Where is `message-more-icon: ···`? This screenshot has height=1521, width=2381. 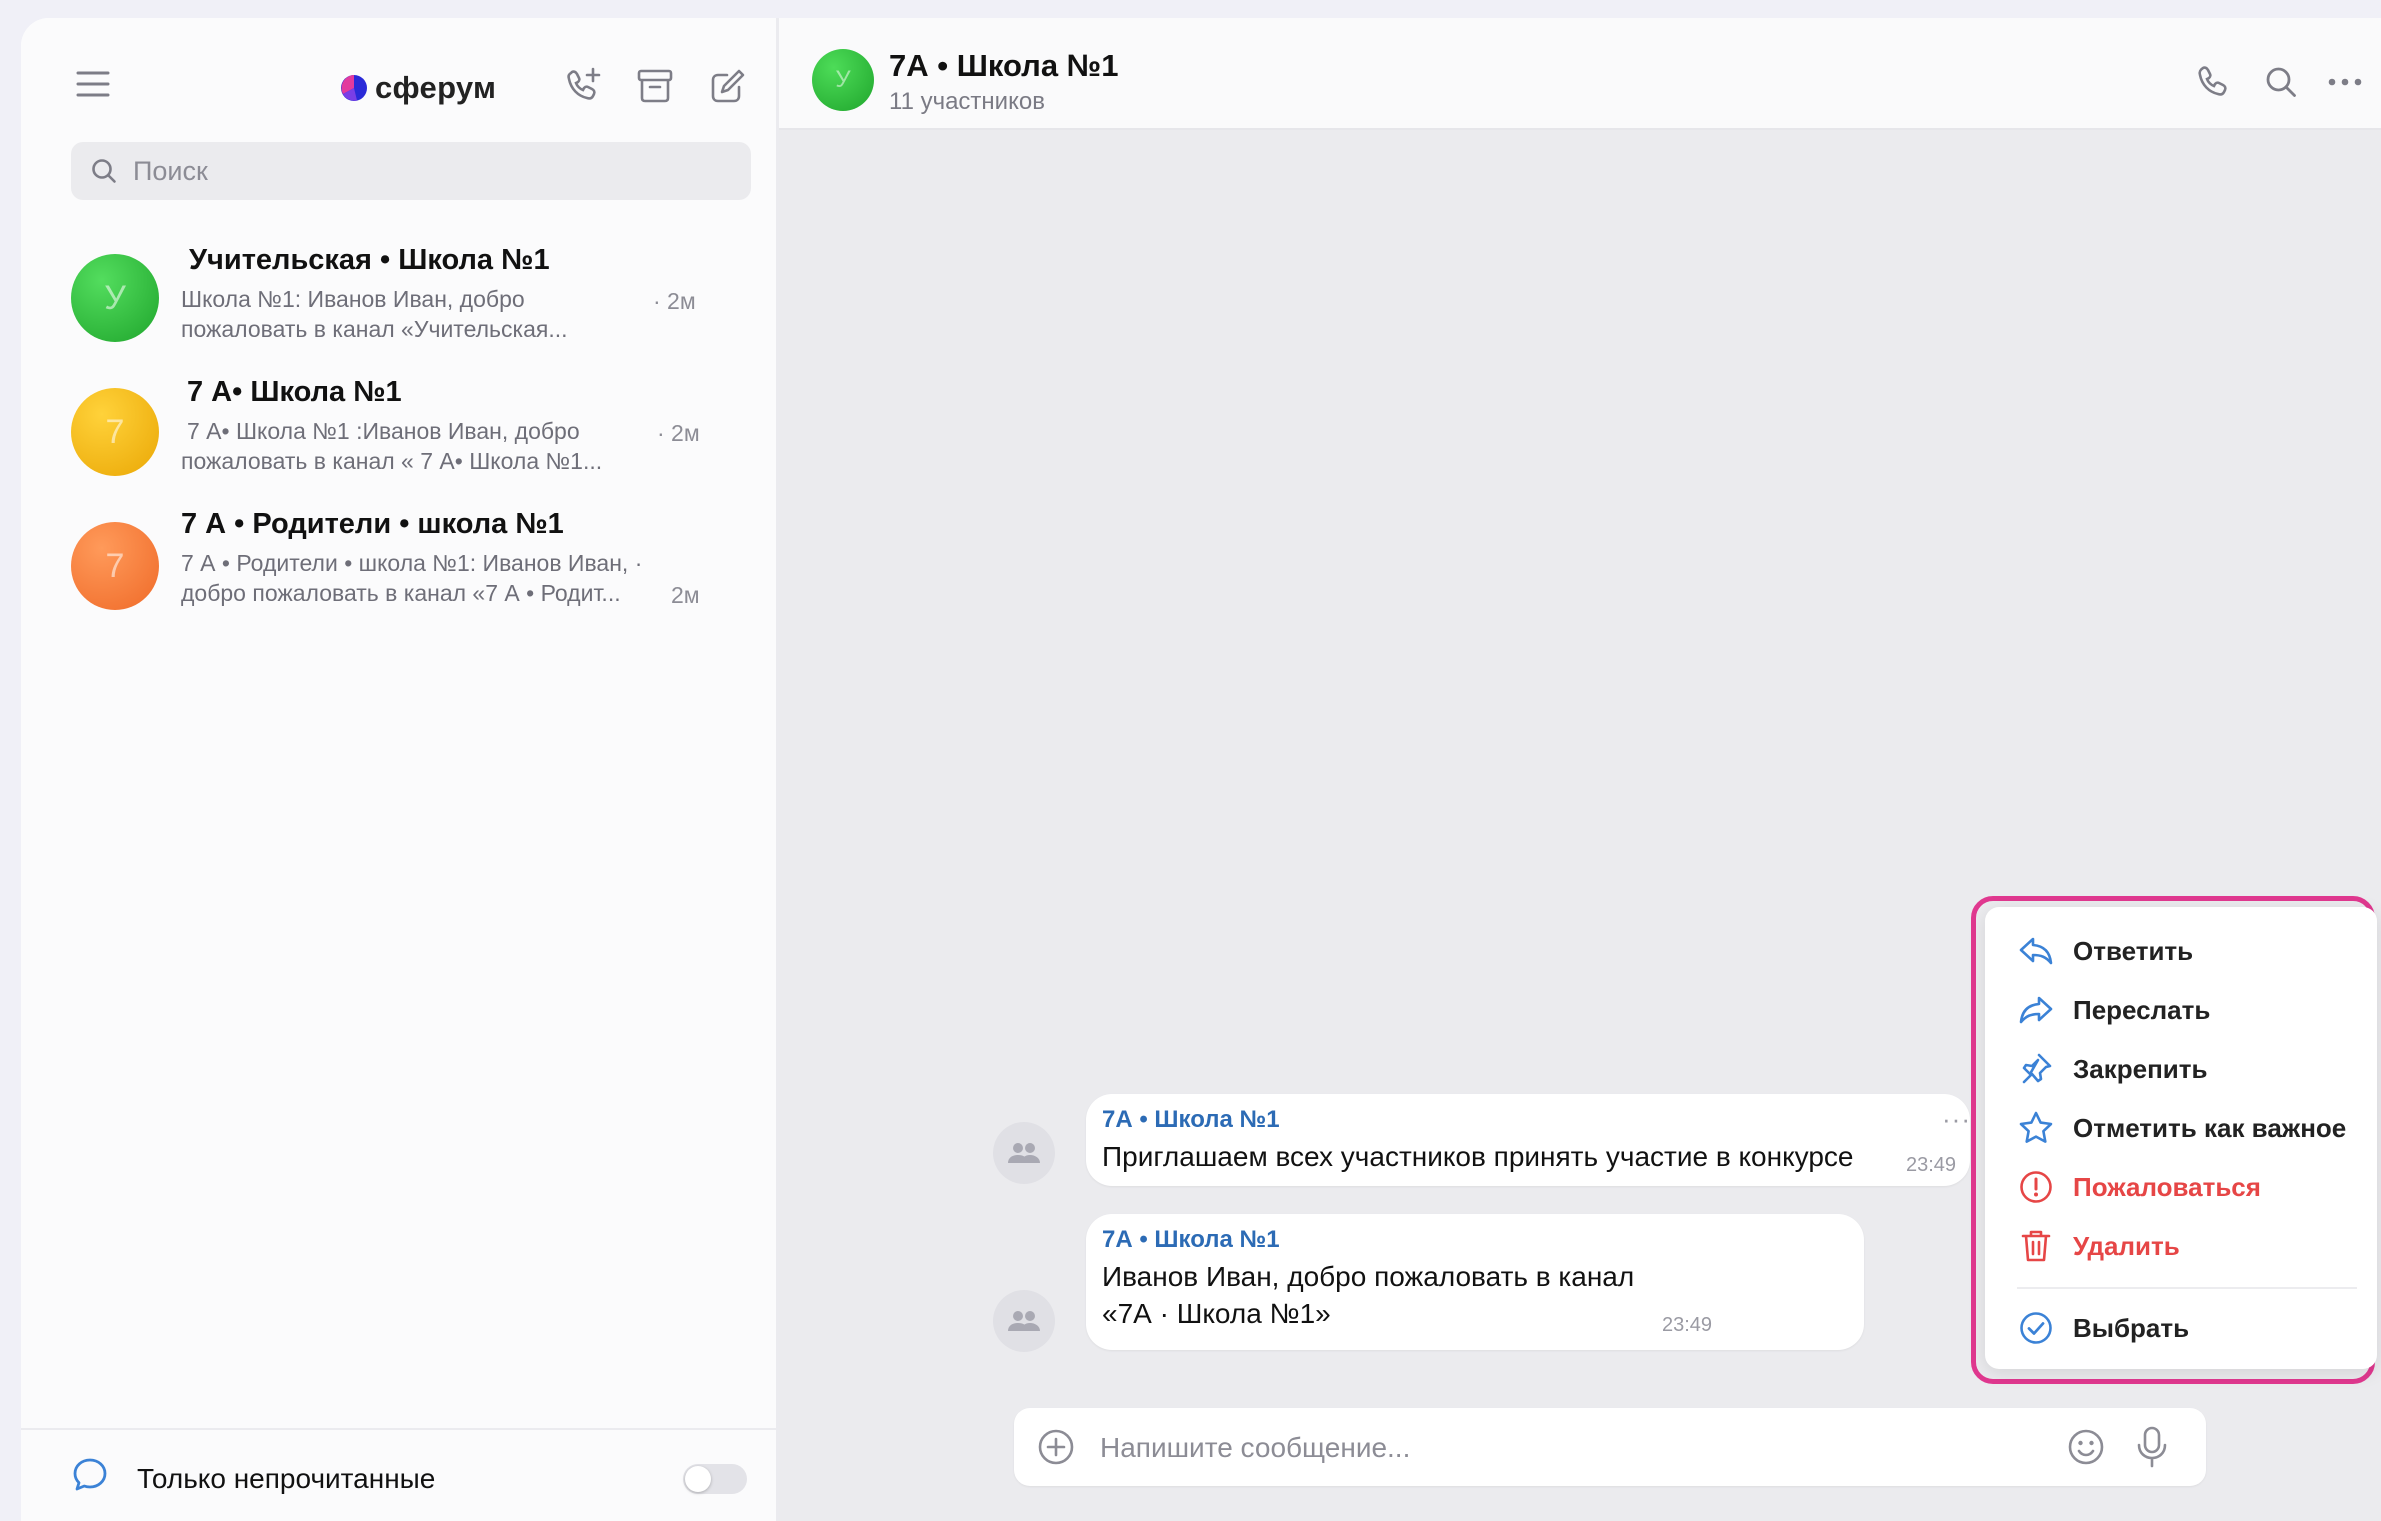
message-more-icon: ··· is located at coordinates (1956, 1119).